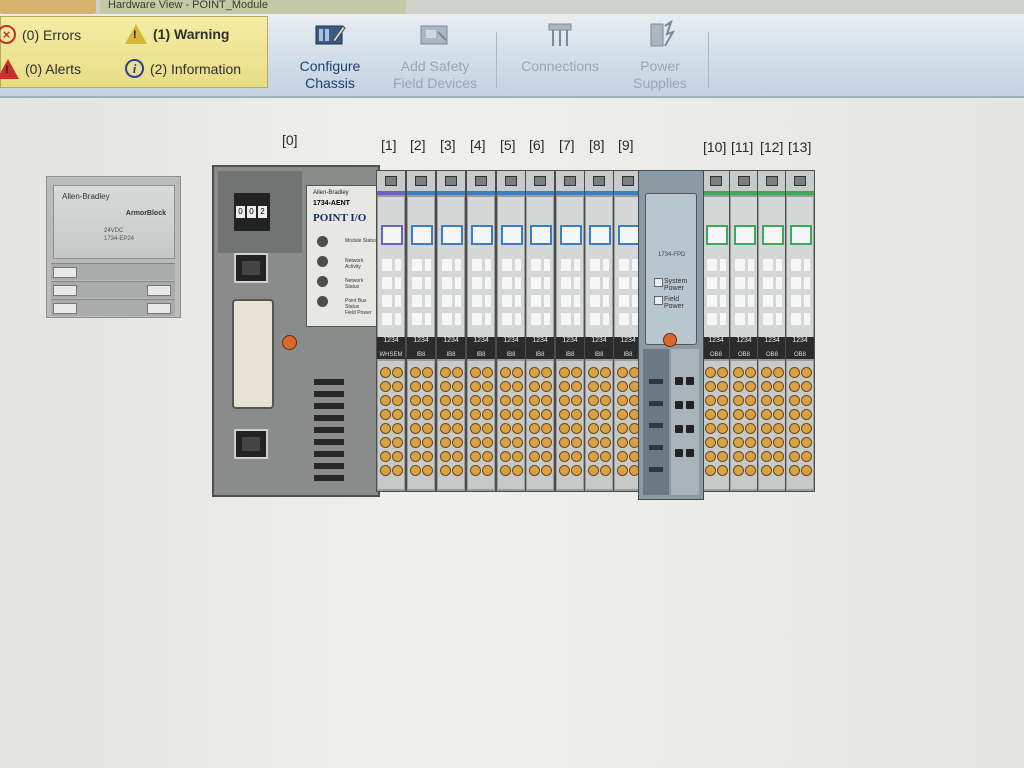 This screenshot has height=768, width=1024. I want to click on configure-chassis-button: Configure Chassis, so click(330, 56).